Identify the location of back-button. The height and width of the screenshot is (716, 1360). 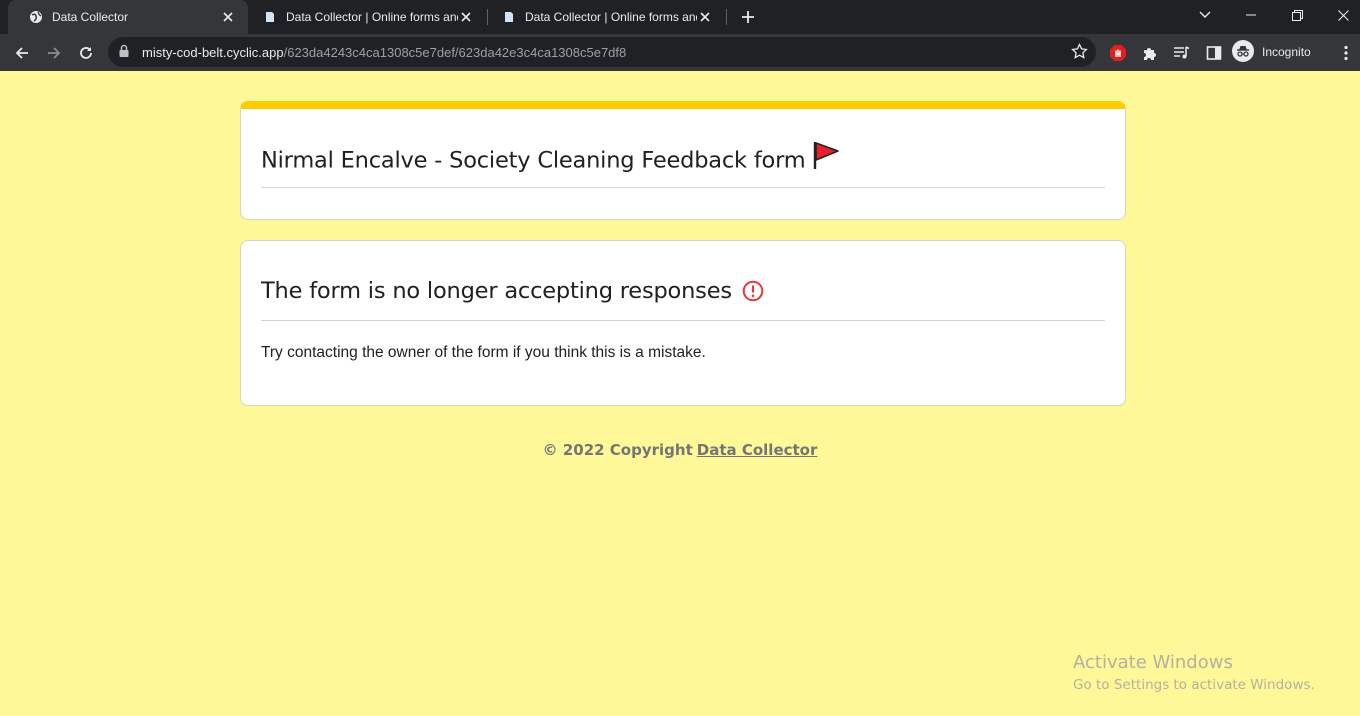
(22, 53).